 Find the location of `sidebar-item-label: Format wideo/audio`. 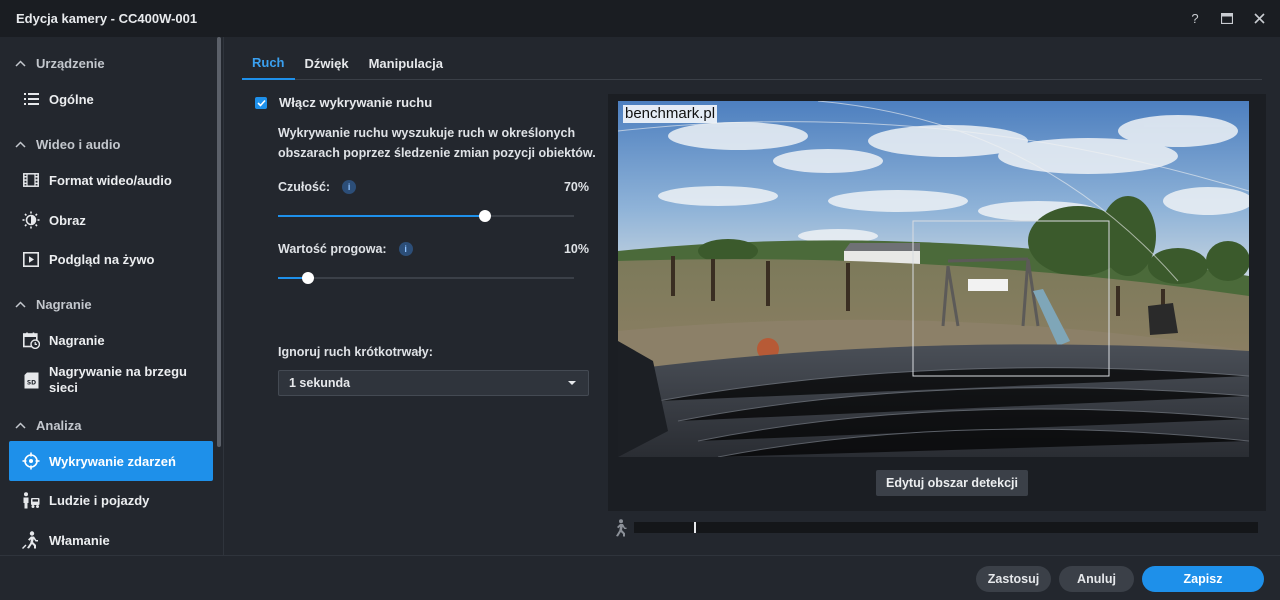

sidebar-item-label: Format wideo/audio is located at coordinates (110, 180).